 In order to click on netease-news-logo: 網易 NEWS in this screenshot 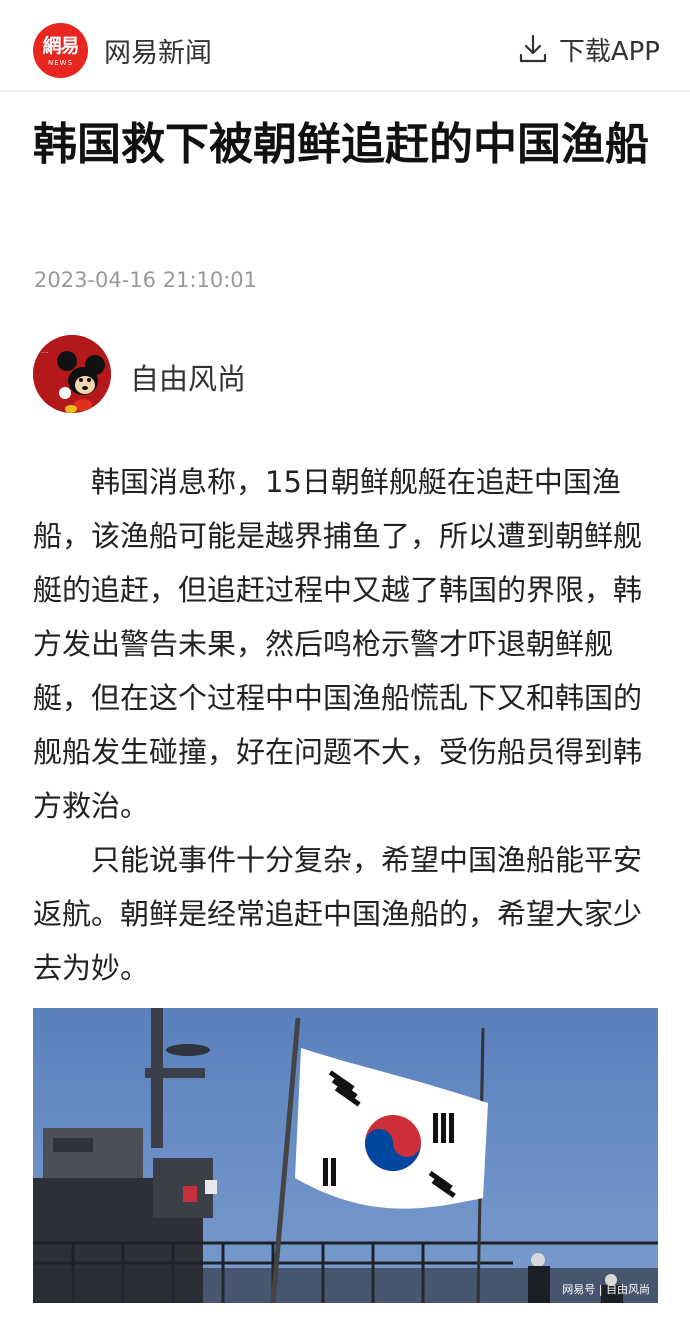, I will do `click(60, 50)`.